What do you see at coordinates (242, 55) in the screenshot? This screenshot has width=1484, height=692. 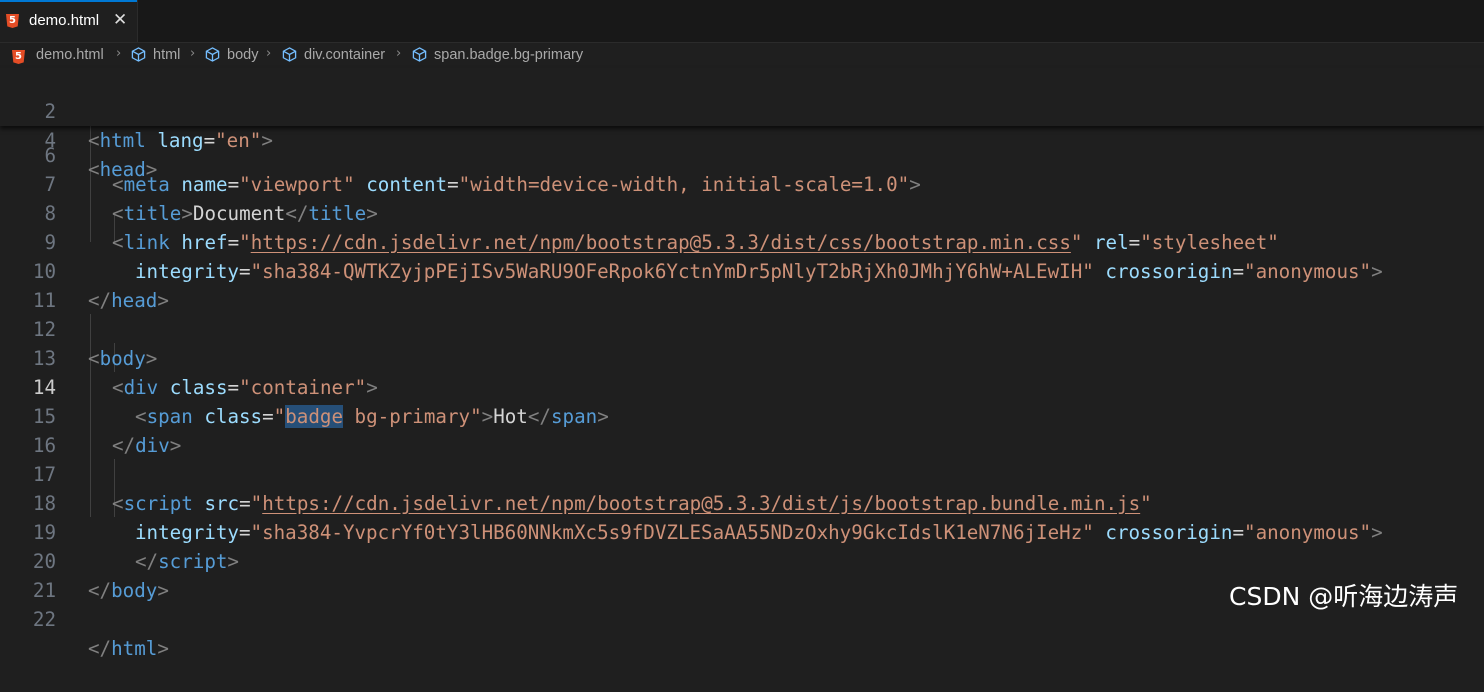 I see `breadcrumb-item-body: body` at bounding box center [242, 55].